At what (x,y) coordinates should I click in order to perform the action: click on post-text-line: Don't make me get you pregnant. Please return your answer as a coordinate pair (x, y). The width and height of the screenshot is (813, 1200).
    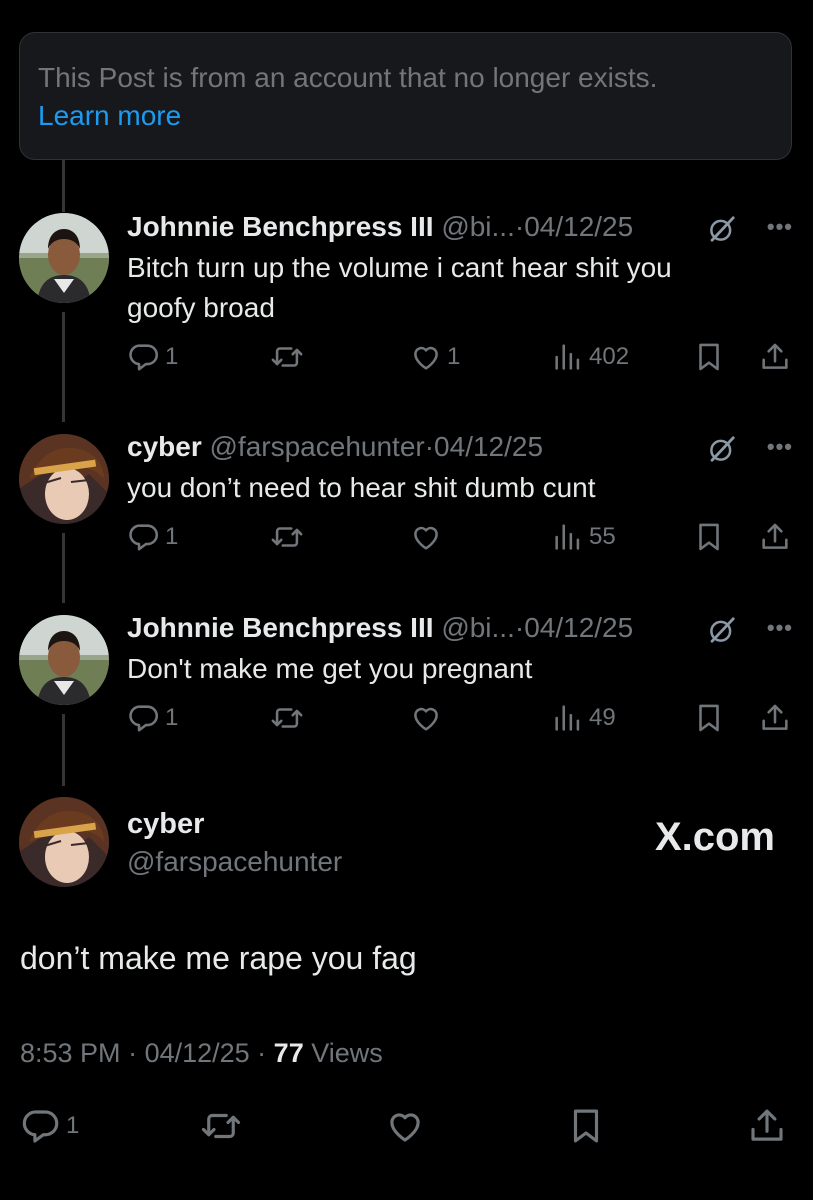
    Looking at the image, I should click on (330, 668).